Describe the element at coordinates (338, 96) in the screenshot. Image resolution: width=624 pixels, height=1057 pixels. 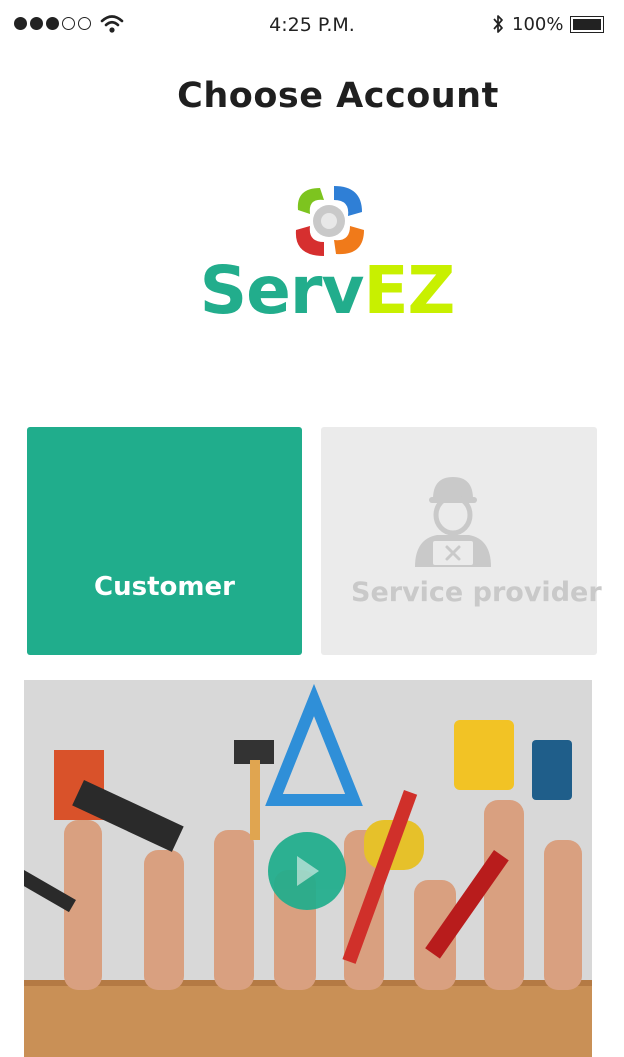
I see `page-title: Choose Account` at that location.